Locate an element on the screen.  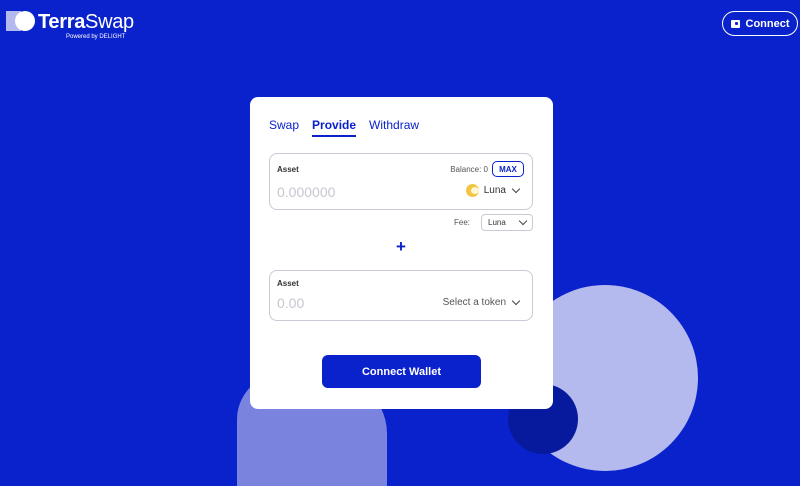
token-select-2: Select a token is located at coordinates (481, 302).